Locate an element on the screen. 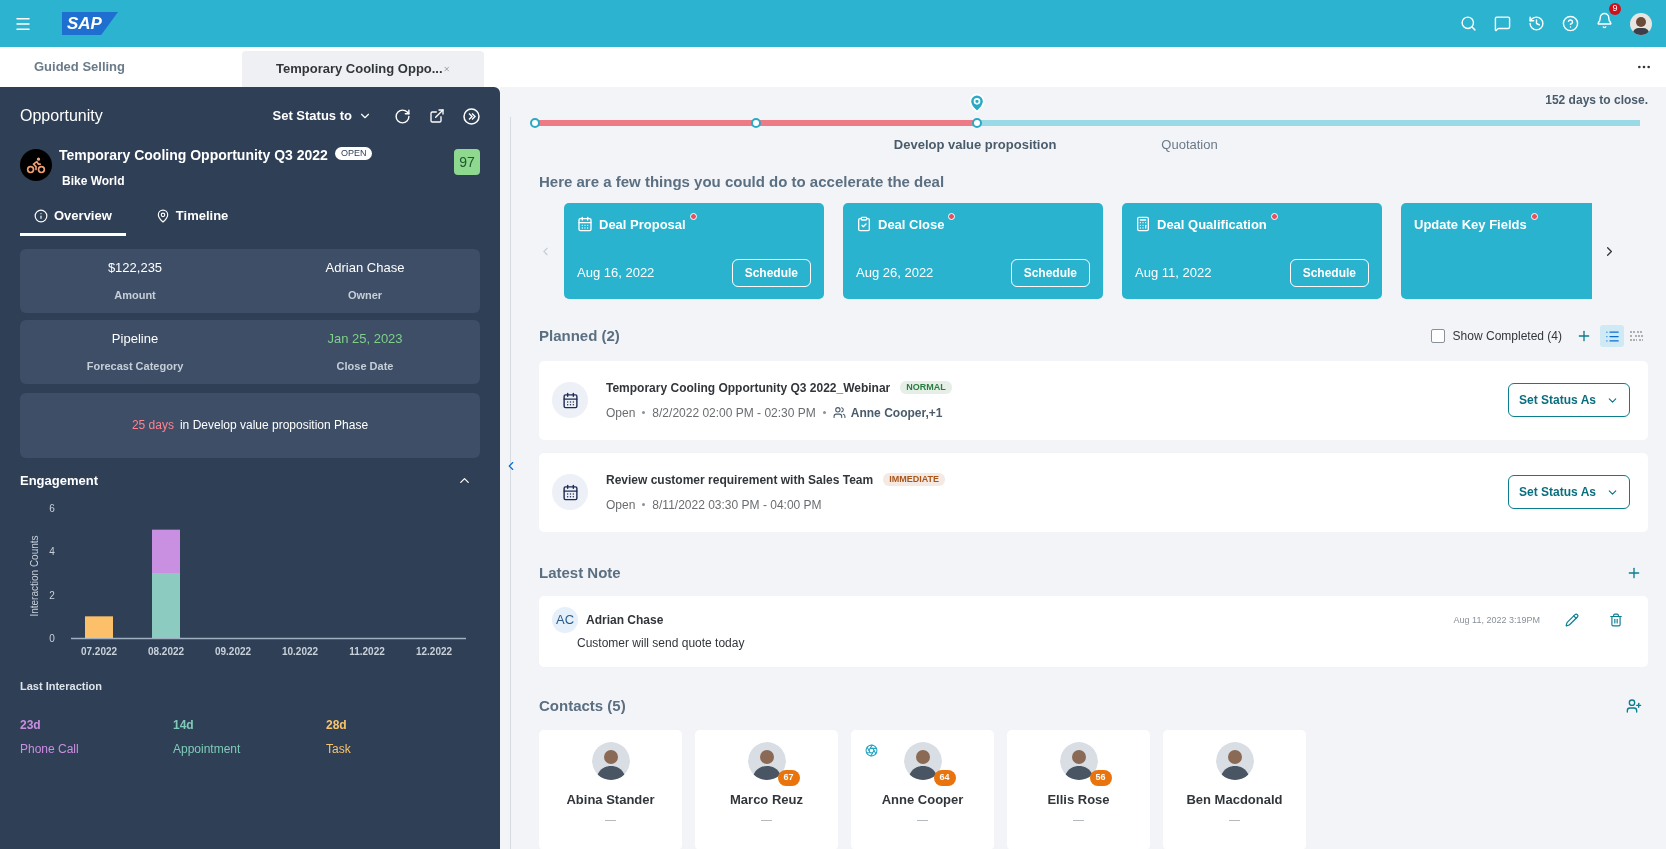  card-date: Aug 11, 2022 is located at coordinates (1173, 273).